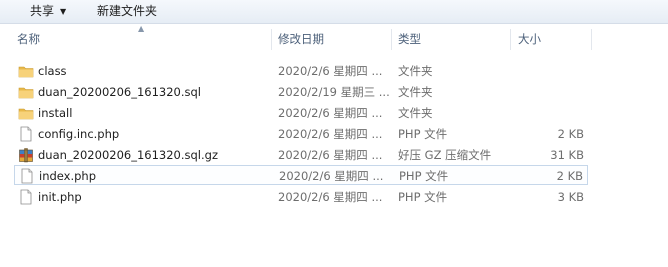 This screenshot has width=668, height=267. Describe the element at coordinates (334, 37) in the screenshot. I see `column-header-row: ▲ 名称 修改日期 类型 大小` at that location.